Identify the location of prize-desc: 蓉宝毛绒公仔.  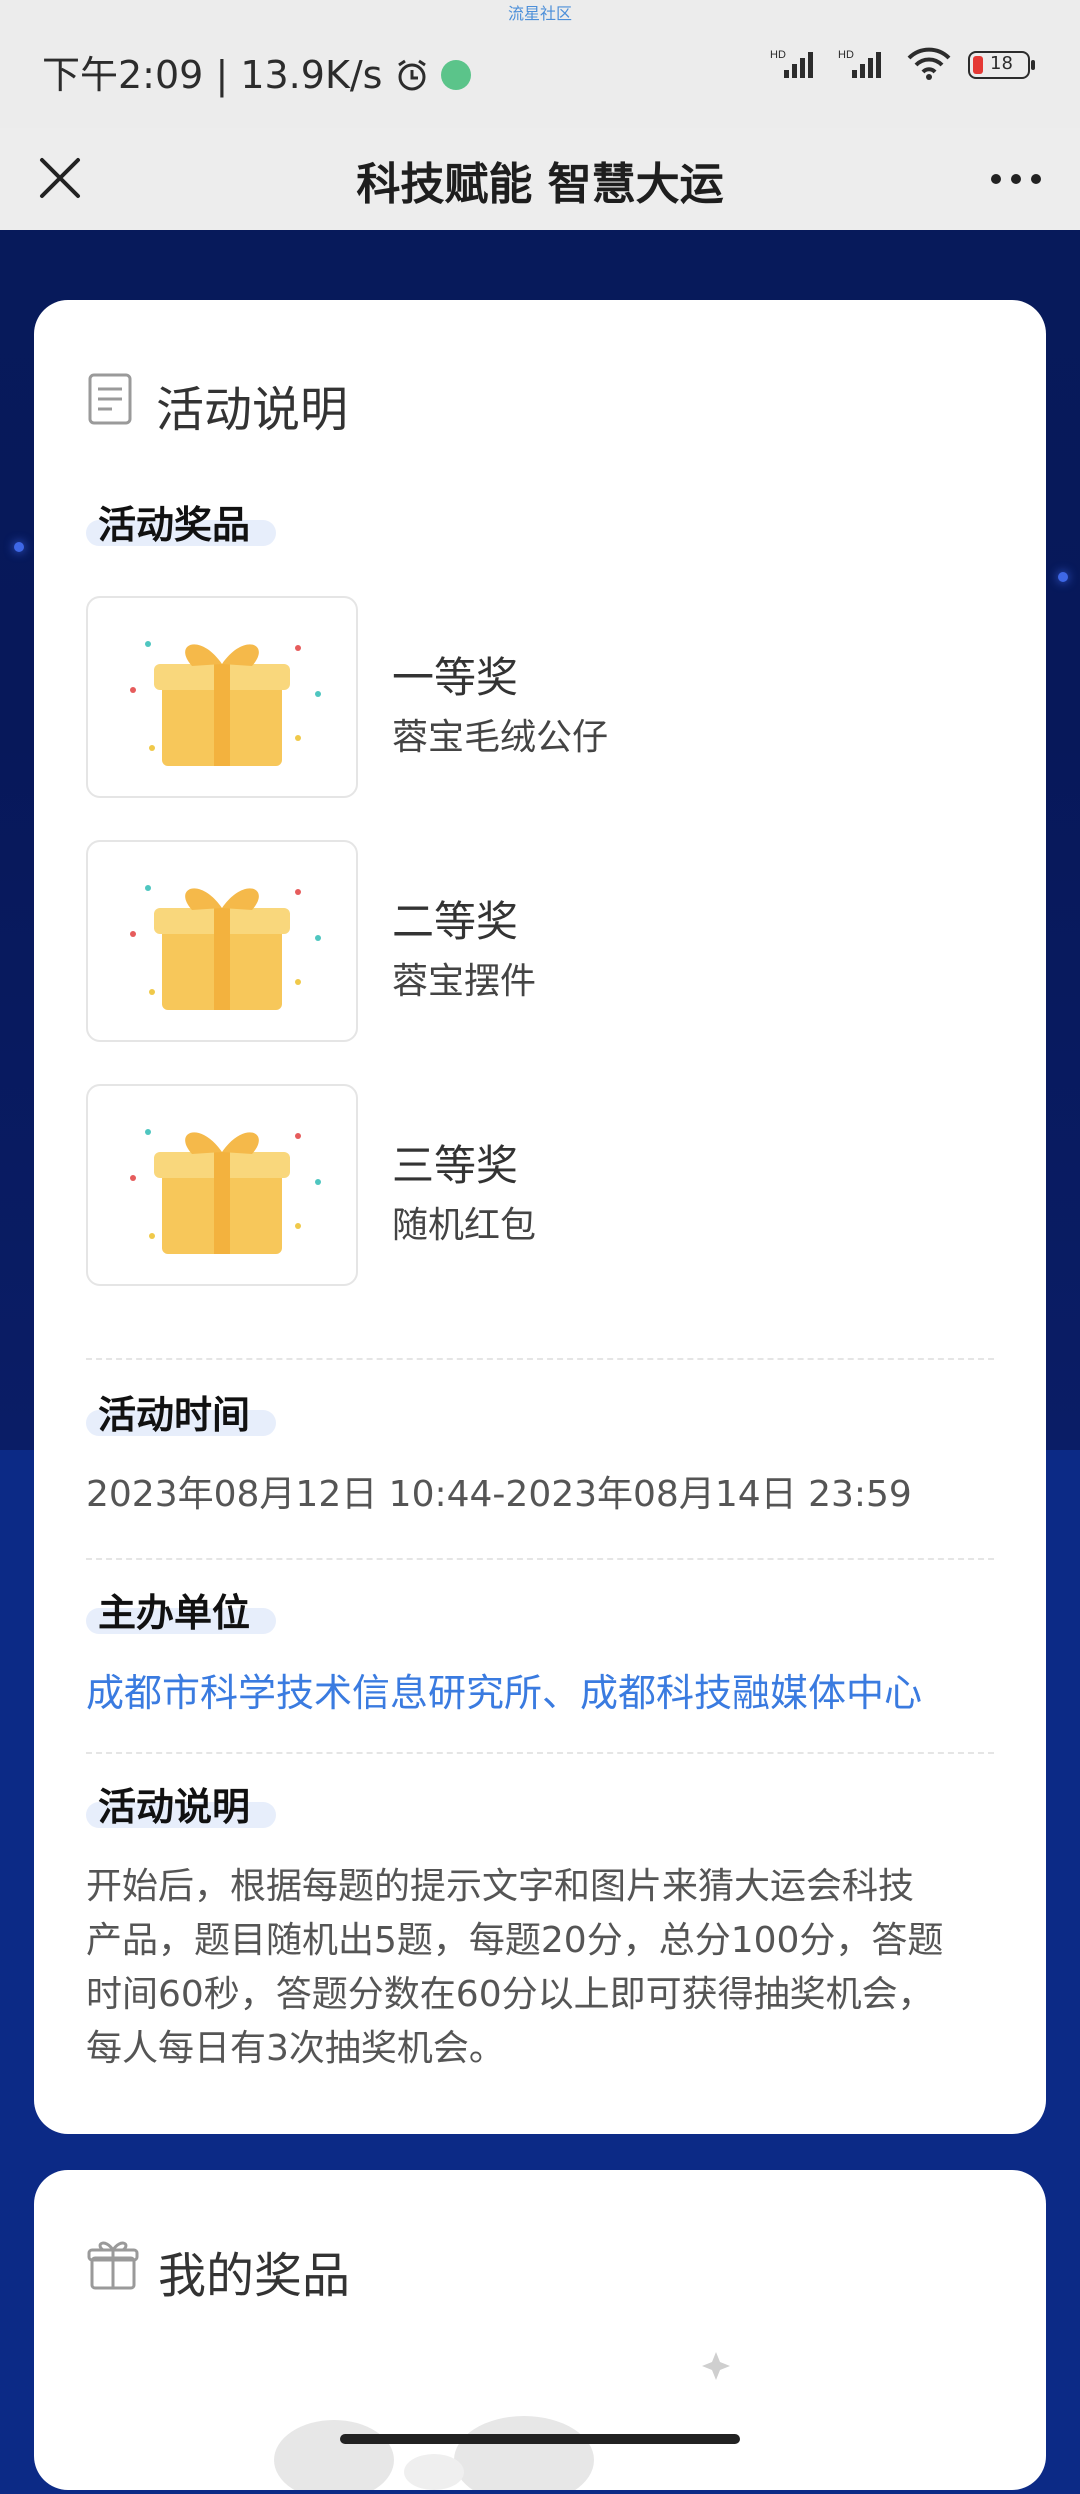
(500, 737).